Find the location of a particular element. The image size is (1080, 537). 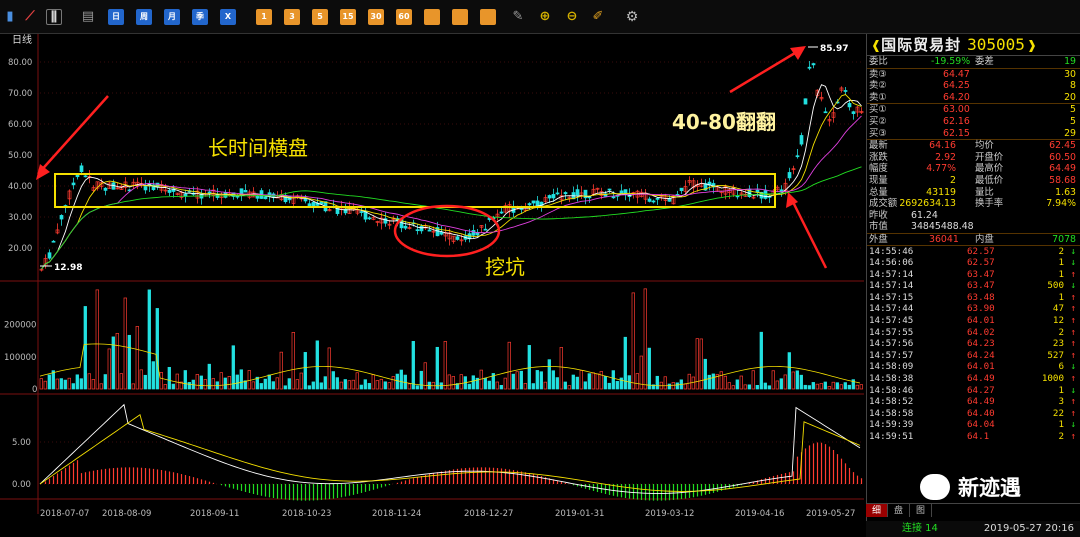

weibi-row: 委比 -19.59% 委差 19 is located at coordinates (972, 61).